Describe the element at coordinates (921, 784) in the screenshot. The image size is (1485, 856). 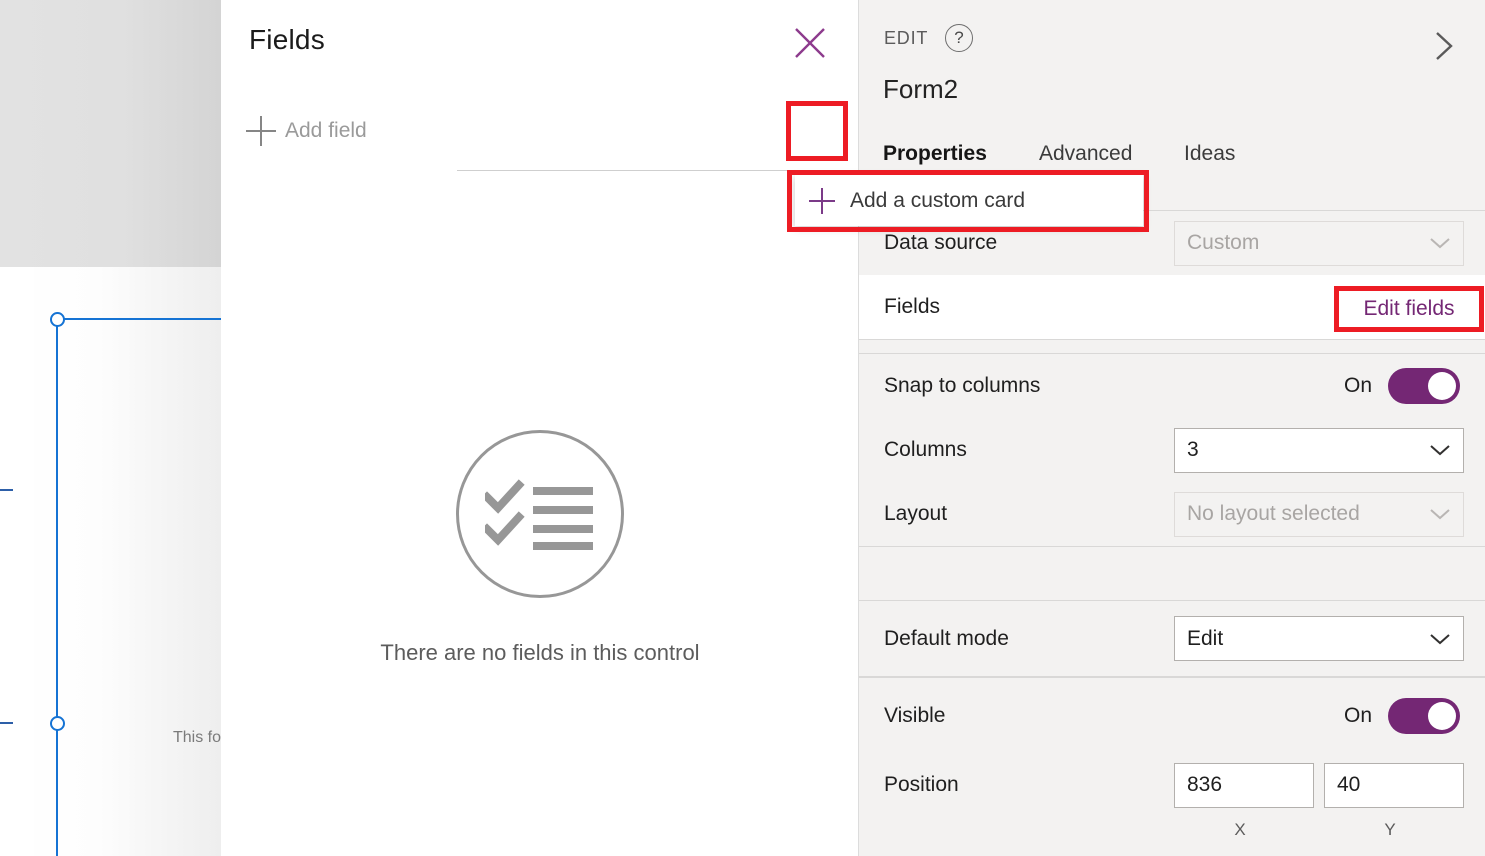
I see `position-label: Position` at that location.